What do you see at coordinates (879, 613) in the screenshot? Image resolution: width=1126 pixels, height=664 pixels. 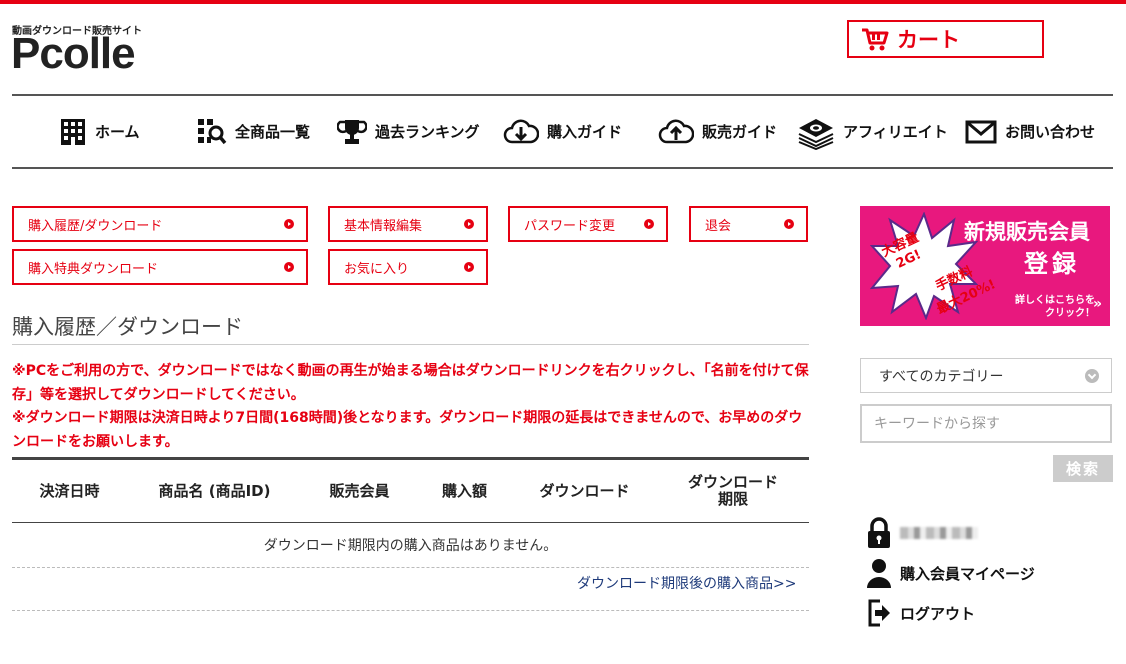 I see `logout-icon` at bounding box center [879, 613].